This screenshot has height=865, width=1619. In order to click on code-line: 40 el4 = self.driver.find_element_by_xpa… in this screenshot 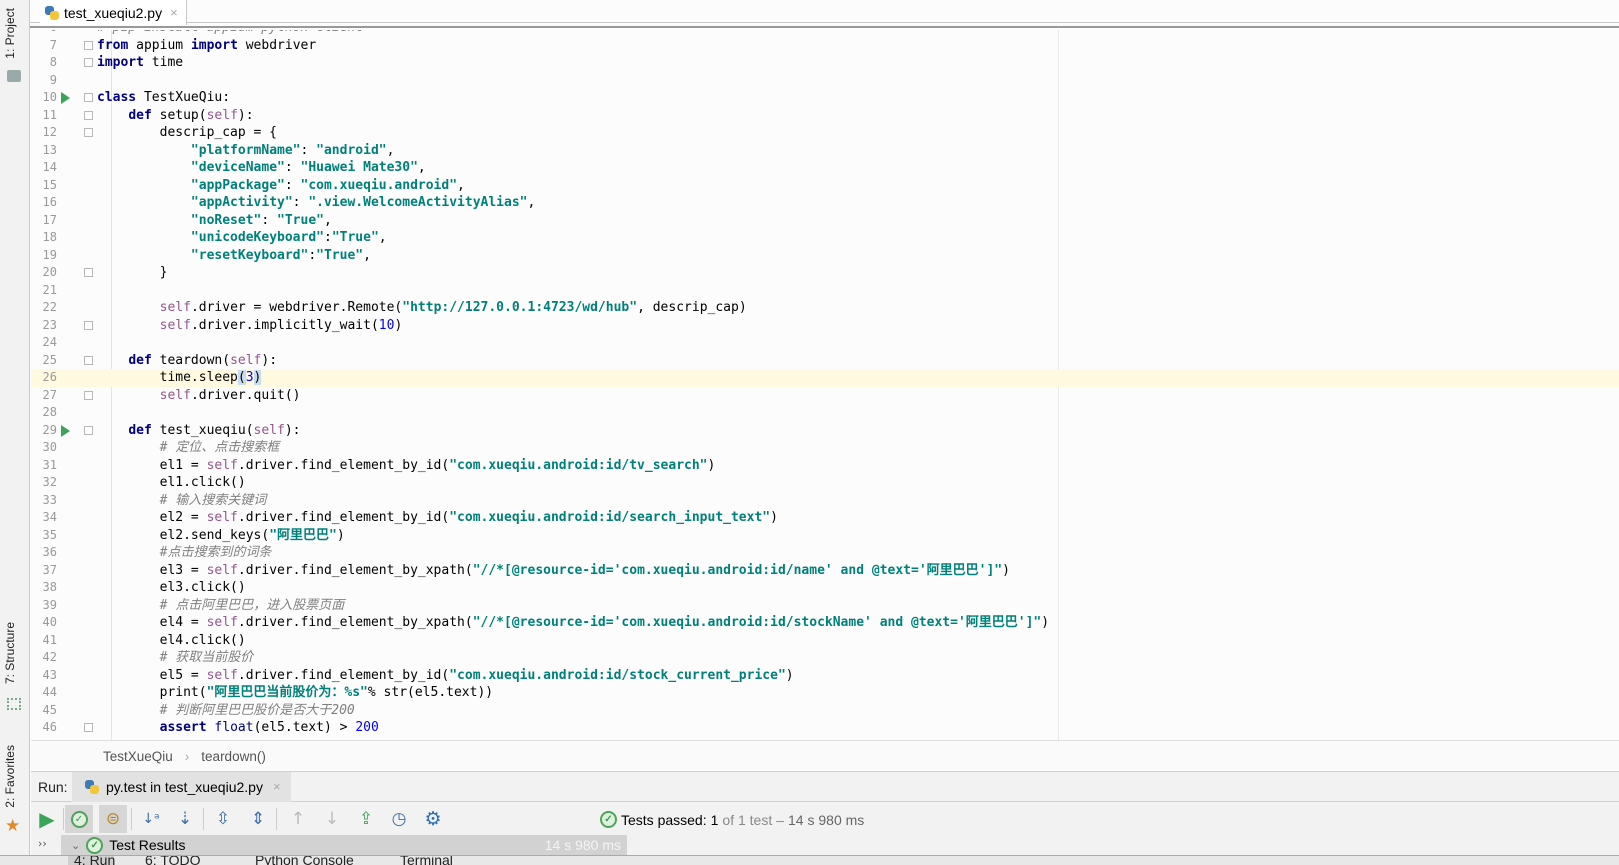, I will do `click(825, 623)`.